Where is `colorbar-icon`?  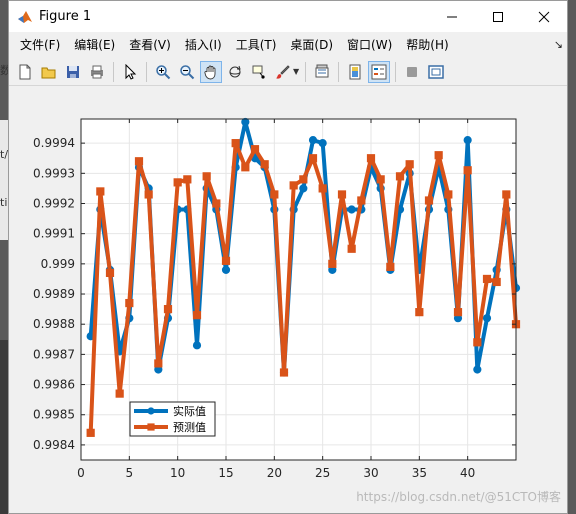 colorbar-icon is located at coordinates (355, 71).